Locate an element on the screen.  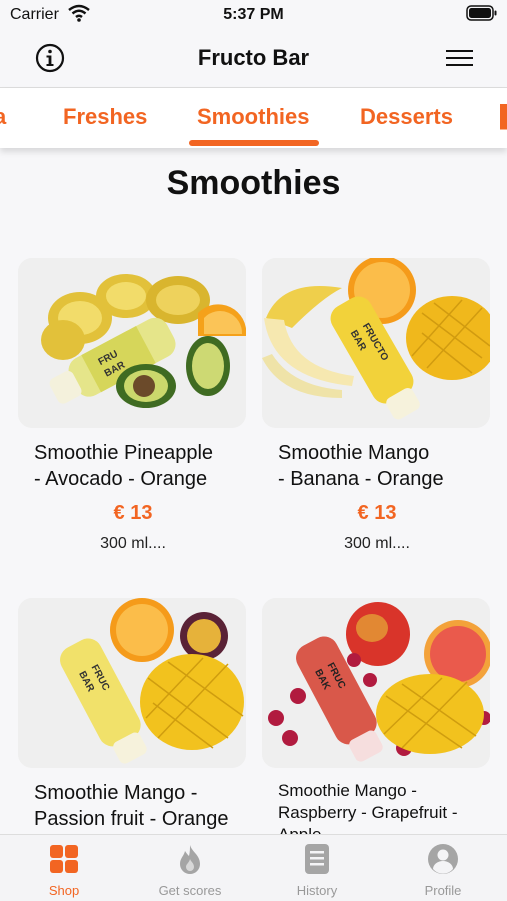
category-tabs: a Freshes Smoothies Desserts ▋ is located at coordinates (253, 118).